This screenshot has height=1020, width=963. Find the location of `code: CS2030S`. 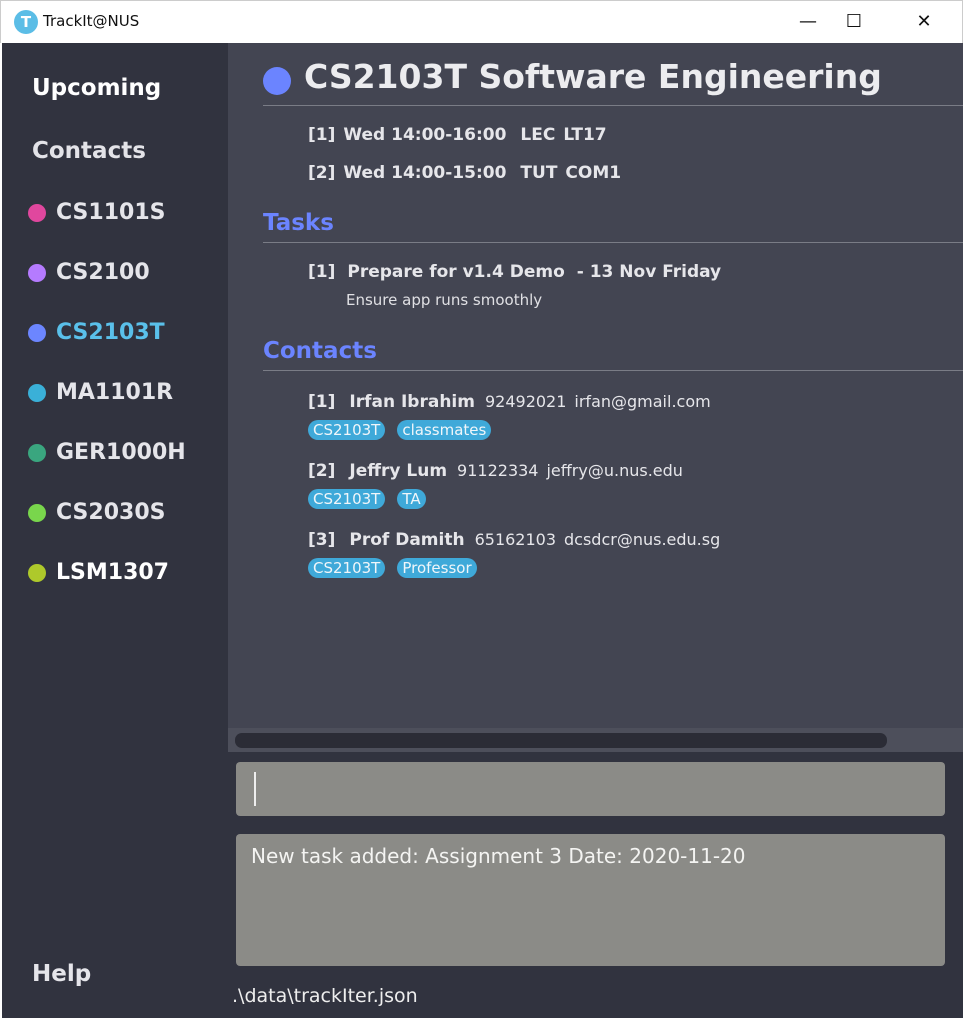

code: CS2030S is located at coordinates (111, 512).